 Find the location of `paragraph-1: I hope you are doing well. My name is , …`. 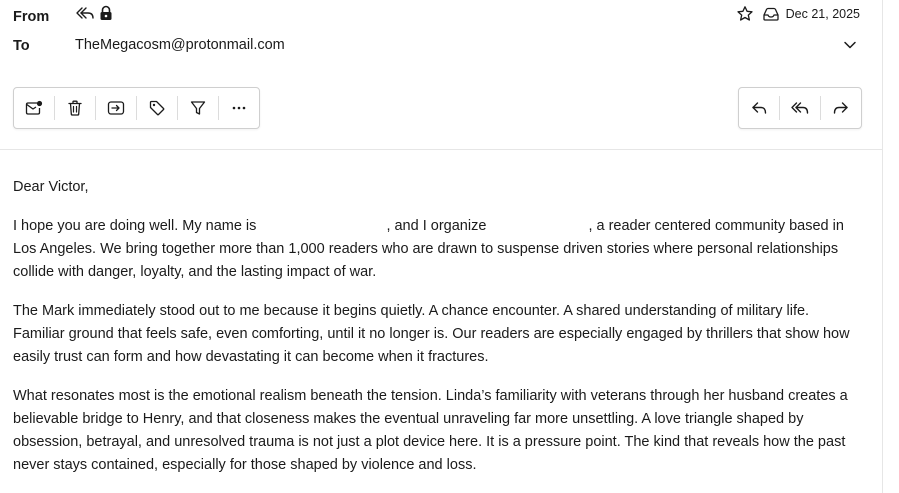

paragraph-1: I hope you are doing well. My name is , … is located at coordinates (435, 249).